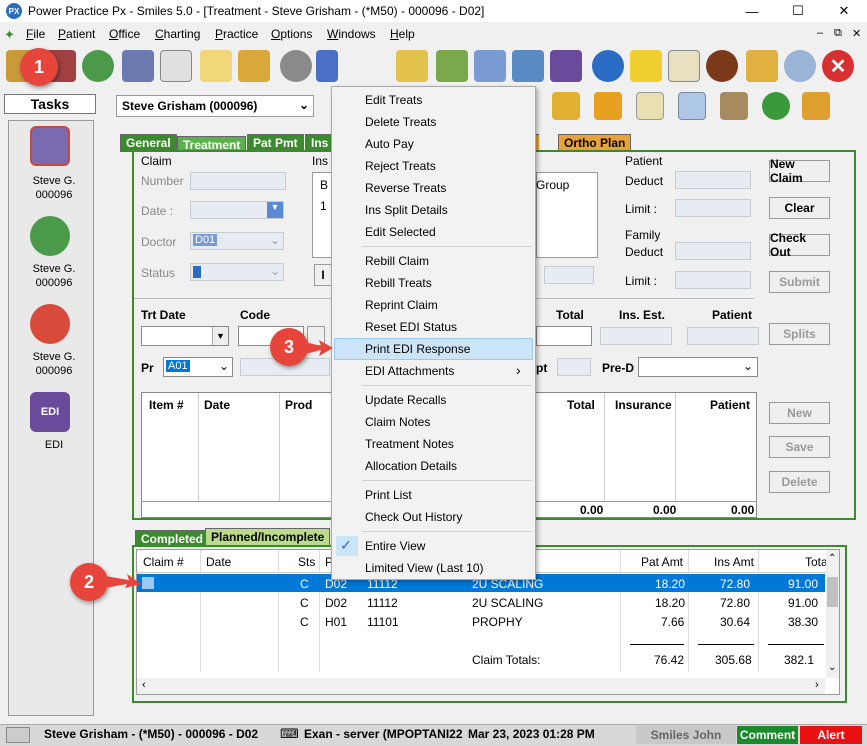 Image resolution: width=867 pixels, height=746 pixels. Describe the element at coordinates (713, 180) in the screenshot. I see `patient-deduct-field` at that location.